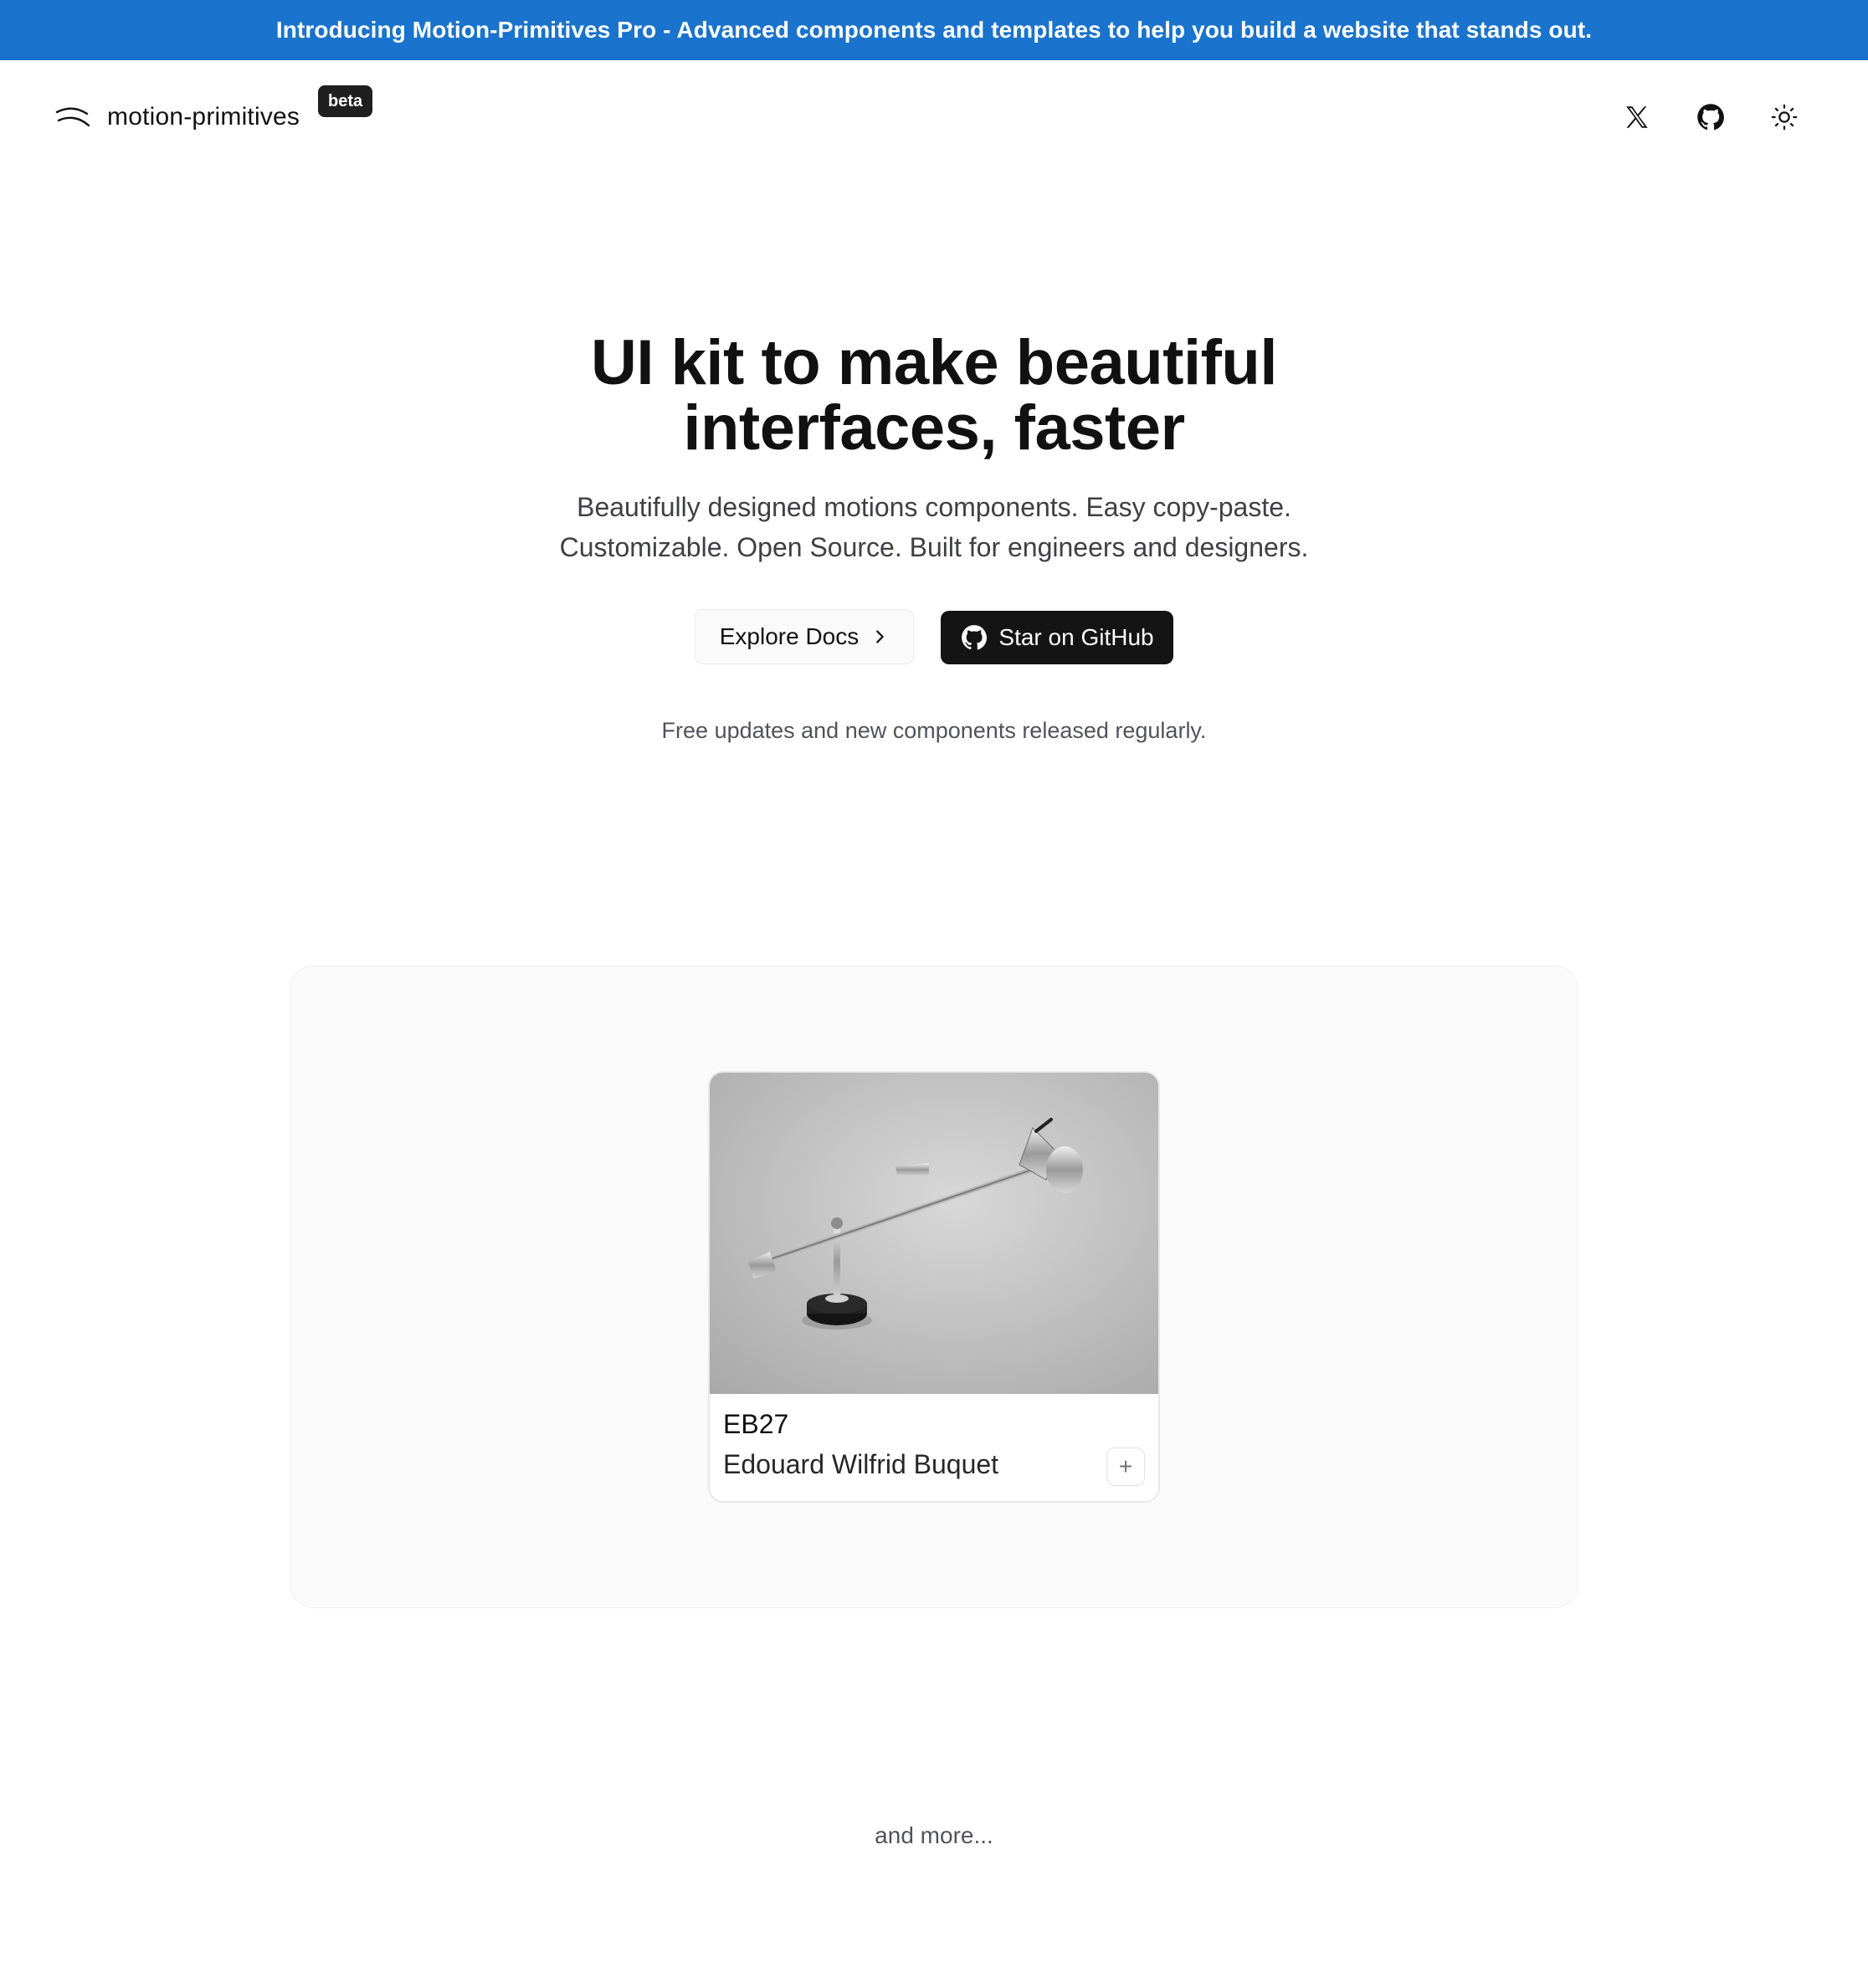 The width and height of the screenshot is (1868, 1988). I want to click on logo-icon, so click(72, 117).